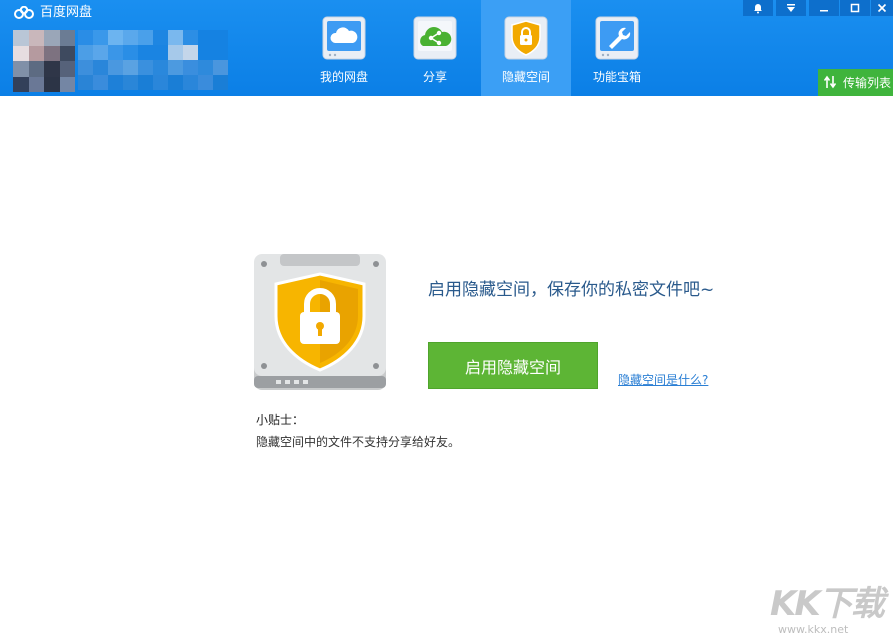 The image size is (893, 639). I want to click on cloud-icon, so click(344, 38).